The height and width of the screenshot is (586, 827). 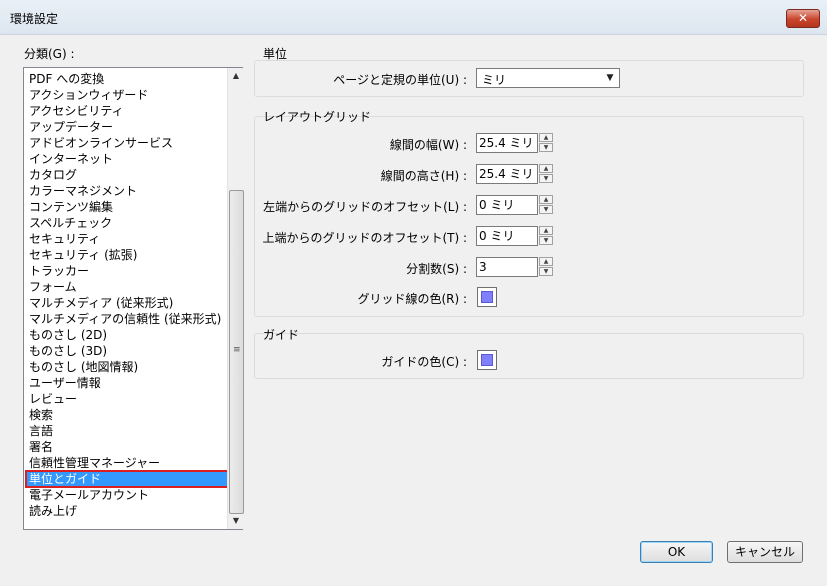 I want to click on ok-button: OK, so click(x=676, y=552).